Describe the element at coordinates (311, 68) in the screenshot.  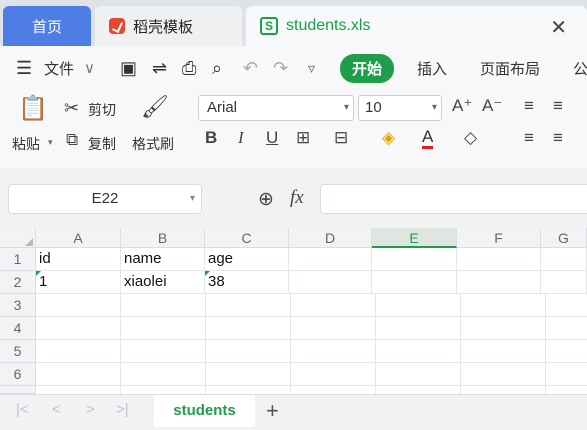
I see `more-icon: ▿` at that location.